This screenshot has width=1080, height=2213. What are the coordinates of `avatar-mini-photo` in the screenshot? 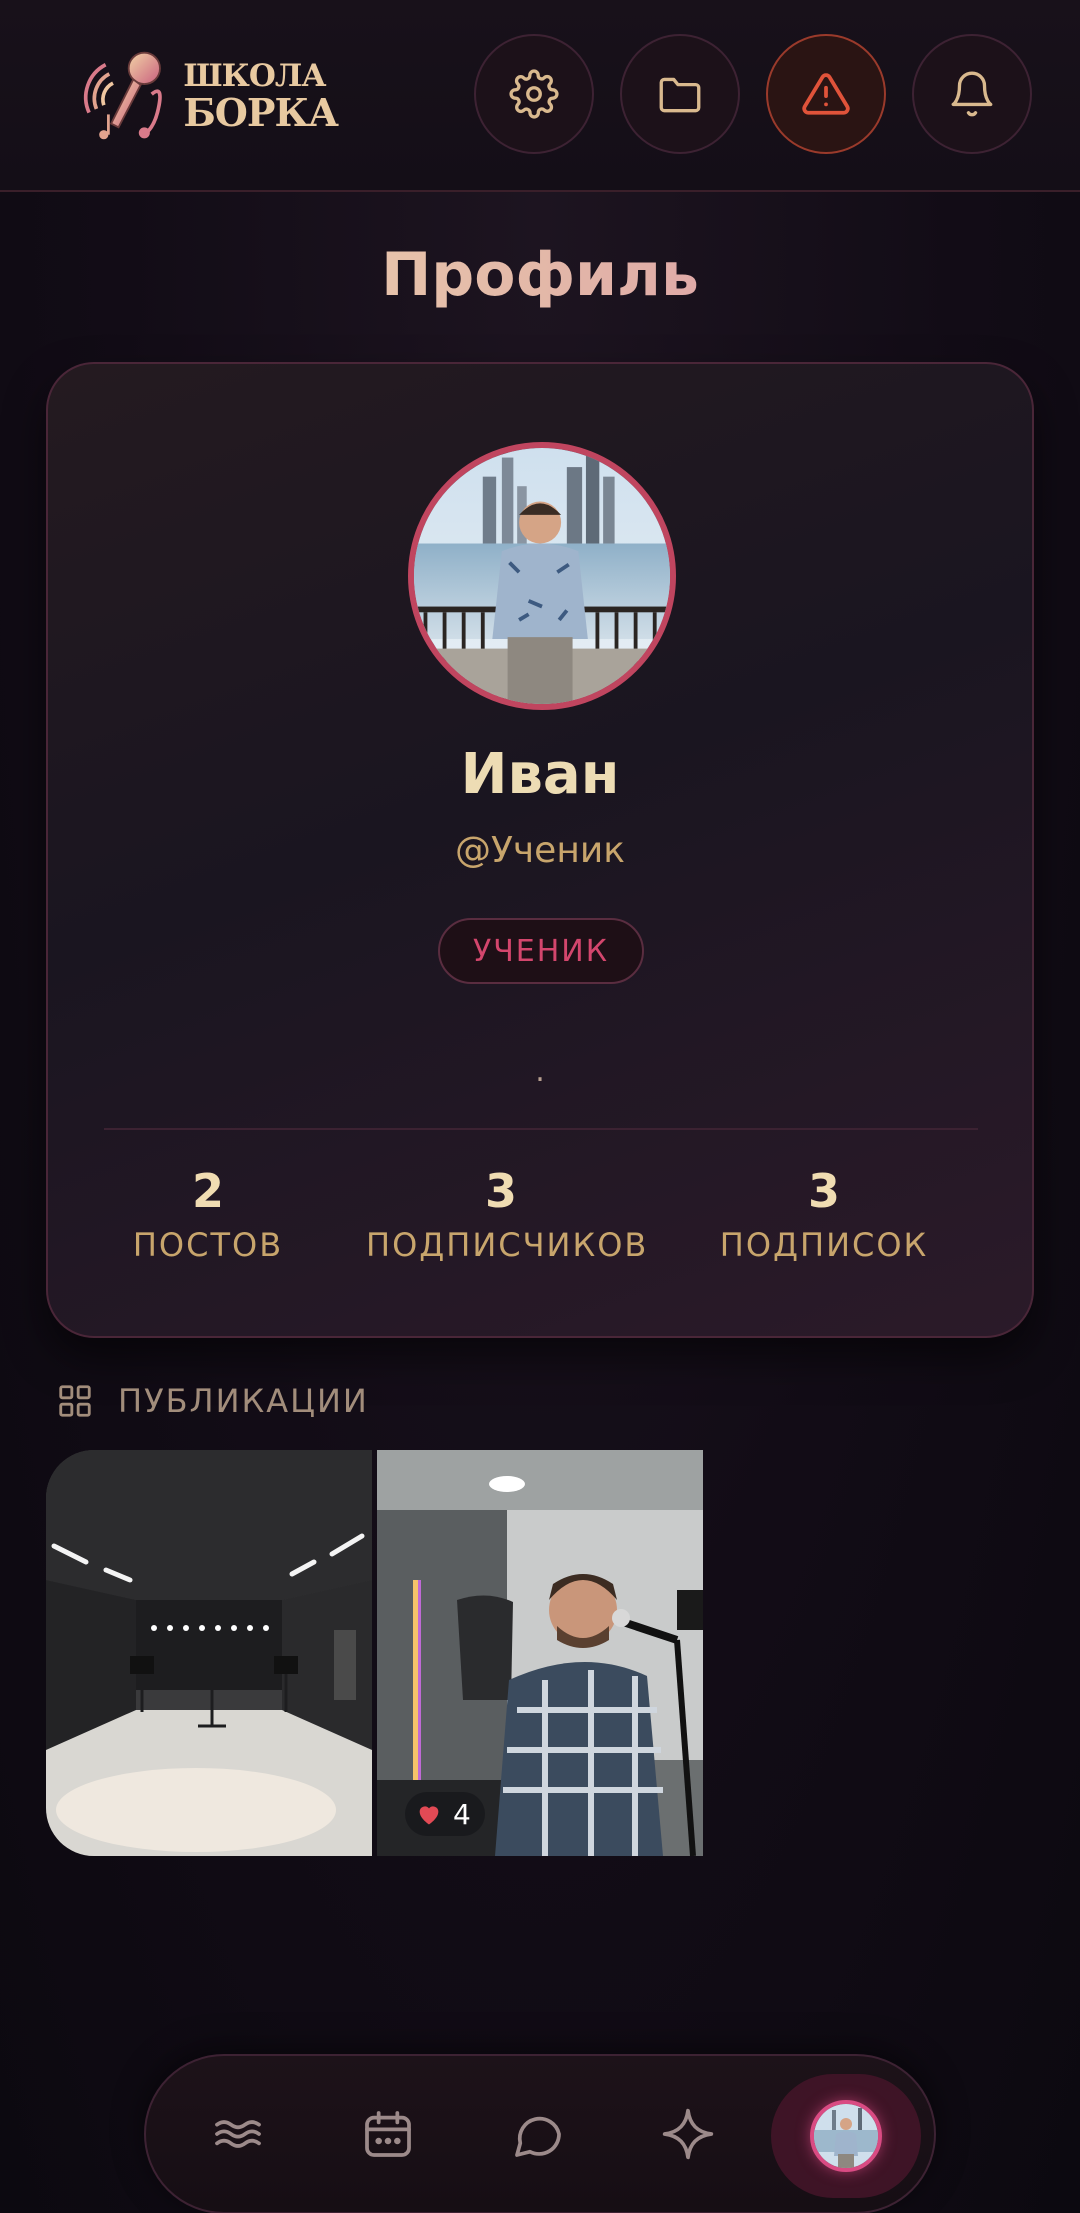 It's located at (846, 2136).